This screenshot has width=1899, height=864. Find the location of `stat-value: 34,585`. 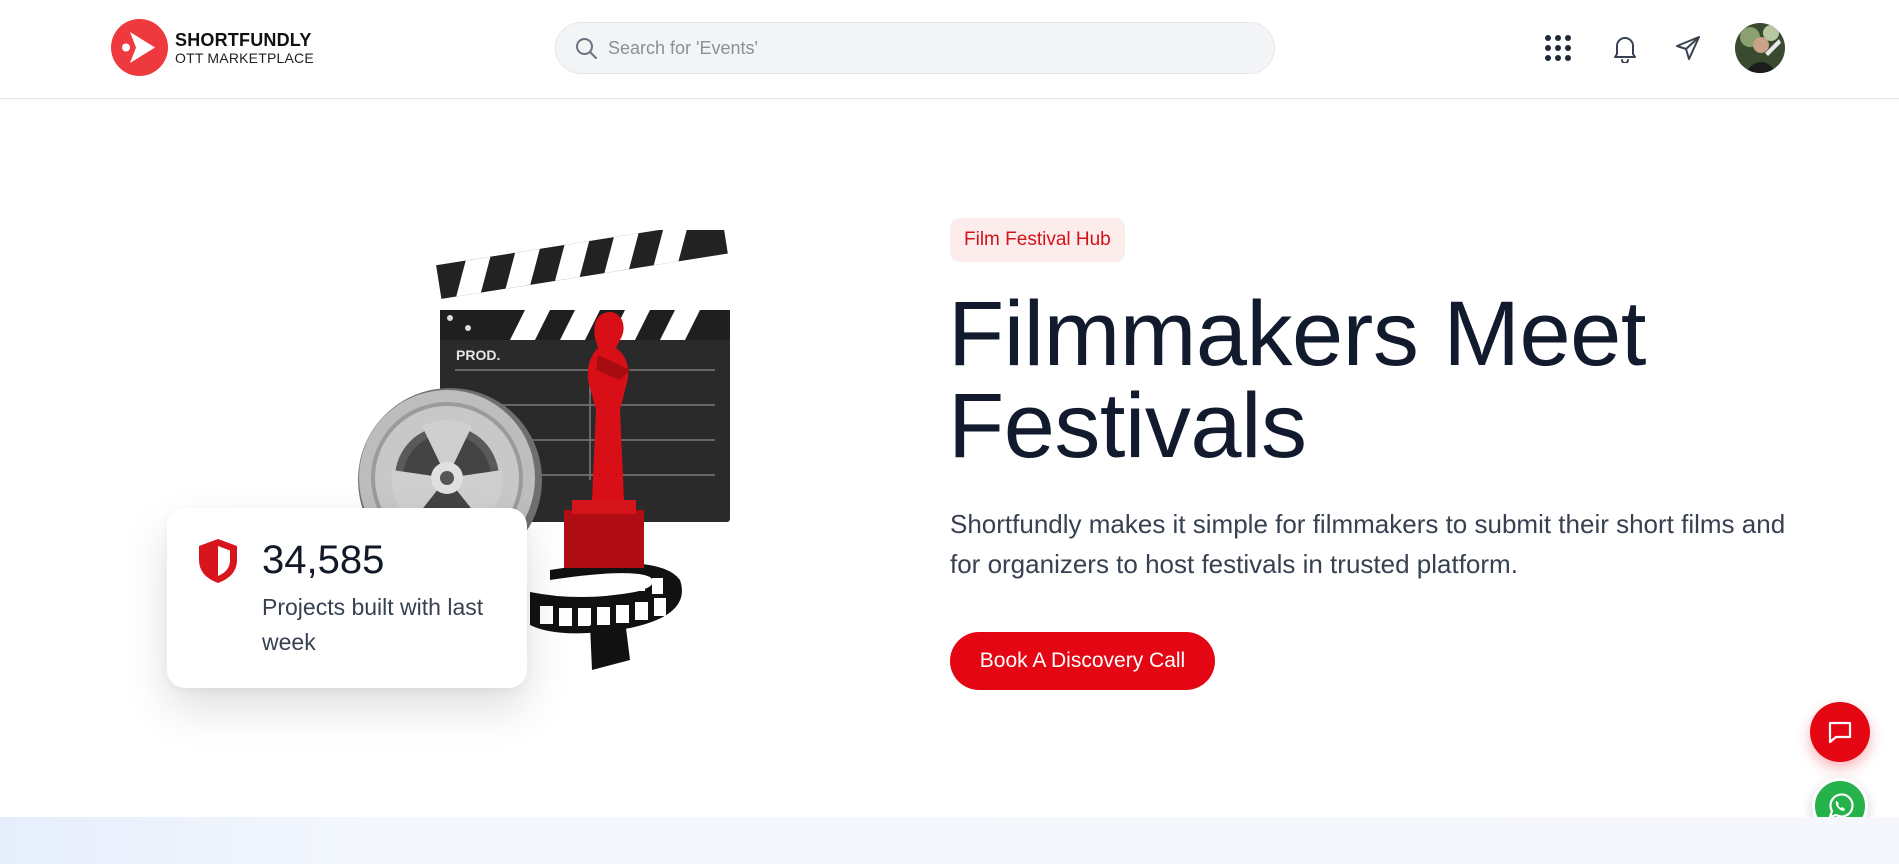

stat-value: 34,585 is located at coordinates (323, 560).